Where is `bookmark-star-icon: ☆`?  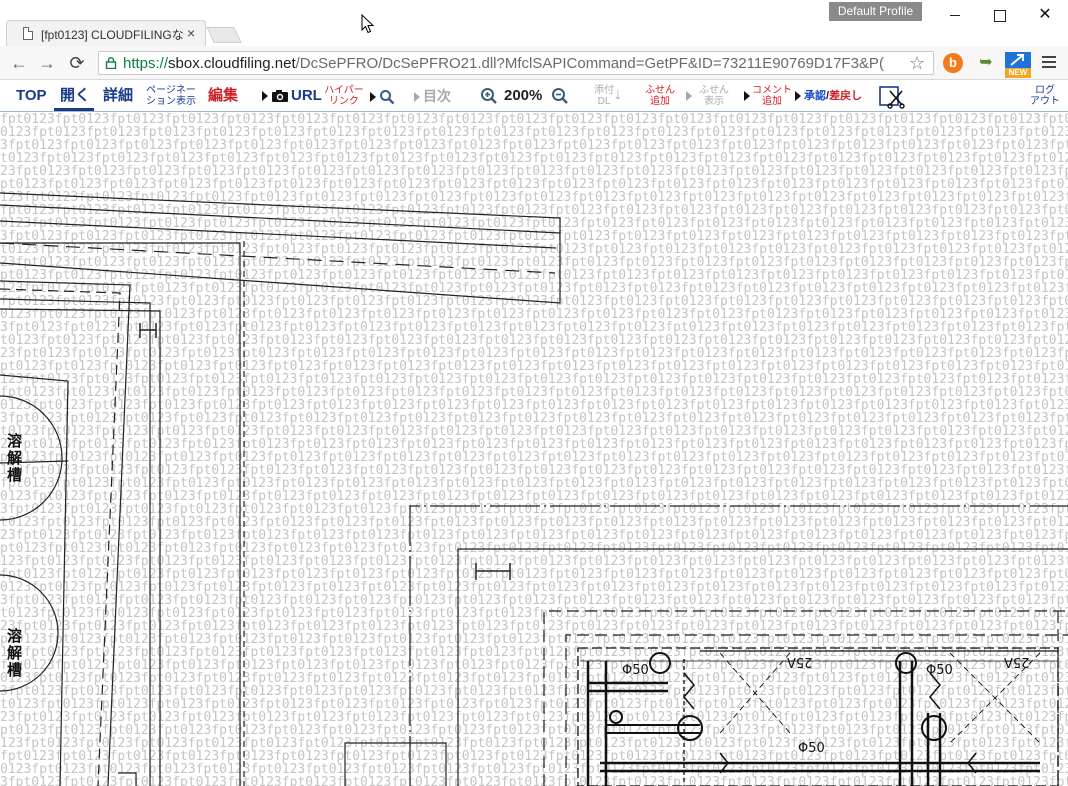 bookmark-star-icon: ☆ is located at coordinates (917, 63).